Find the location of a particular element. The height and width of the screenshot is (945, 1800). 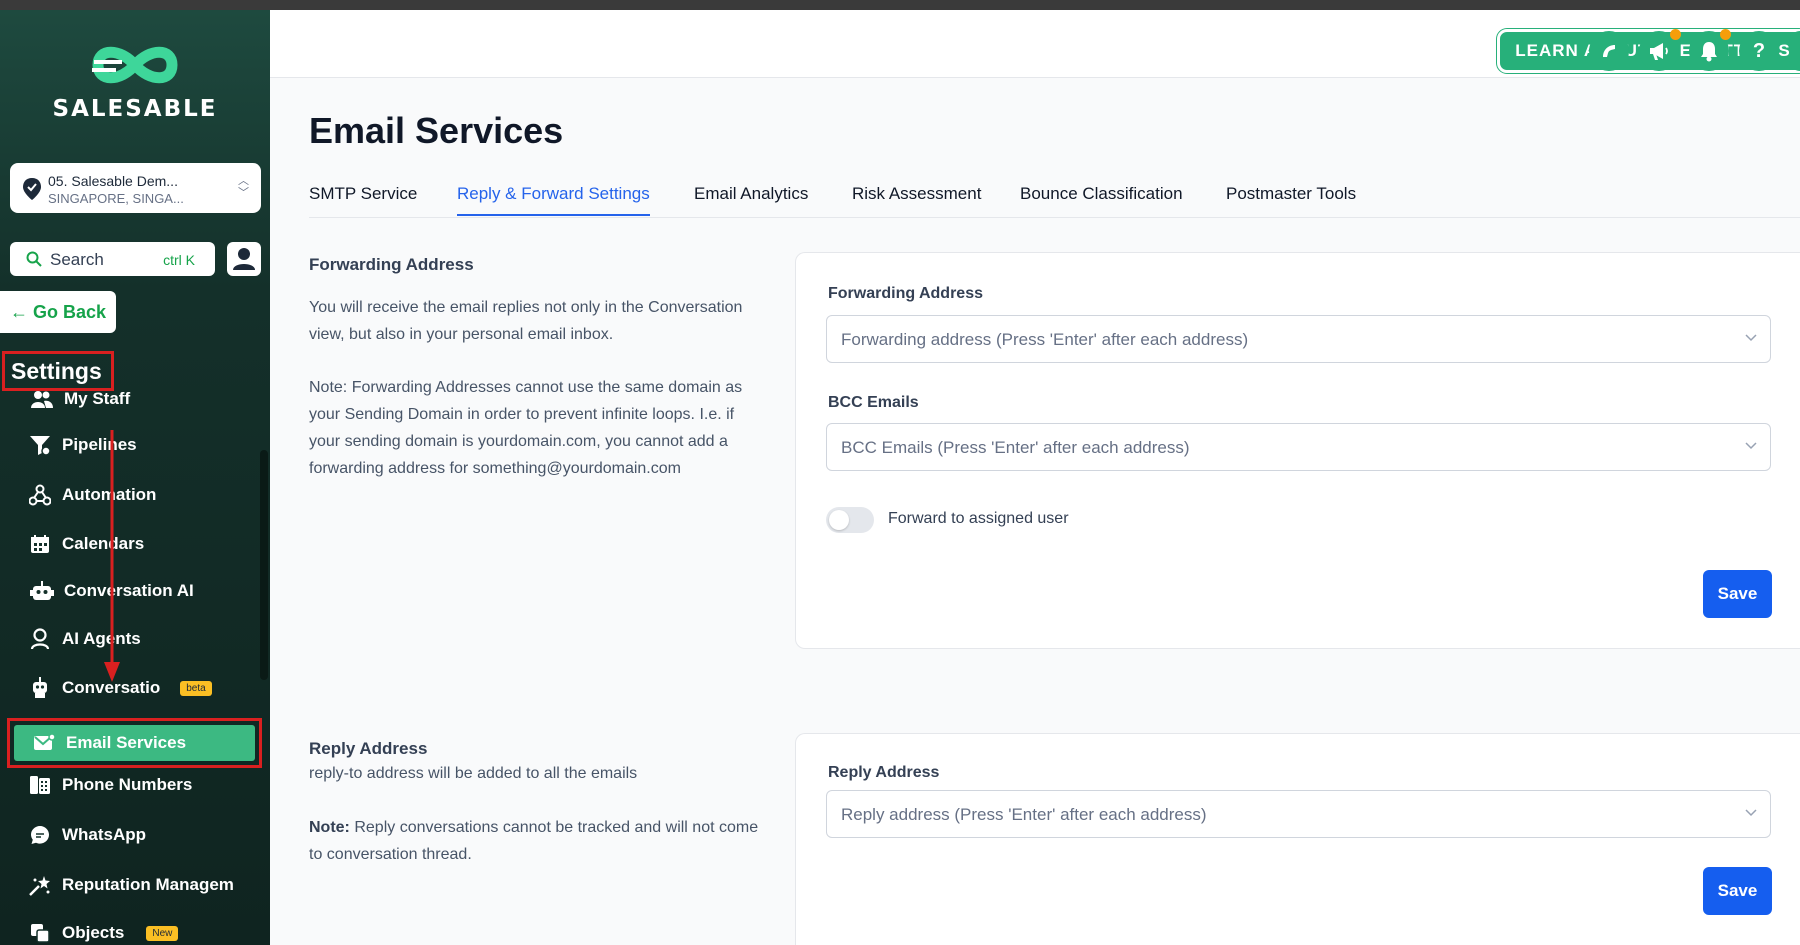

logo-icon is located at coordinates (135, 65).